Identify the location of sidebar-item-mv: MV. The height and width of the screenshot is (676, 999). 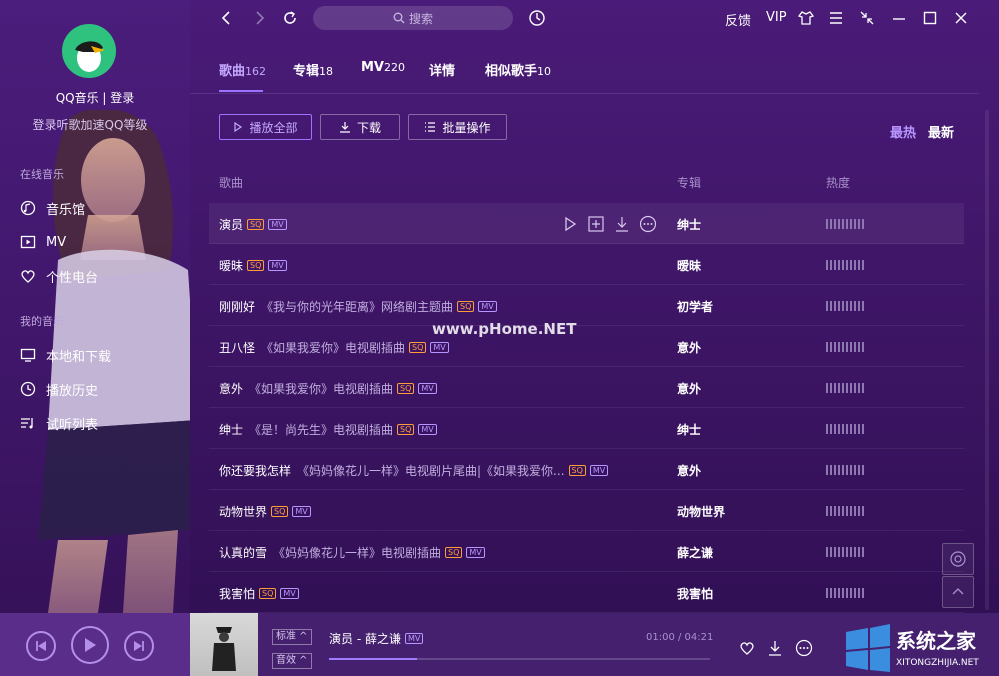
(43, 242).